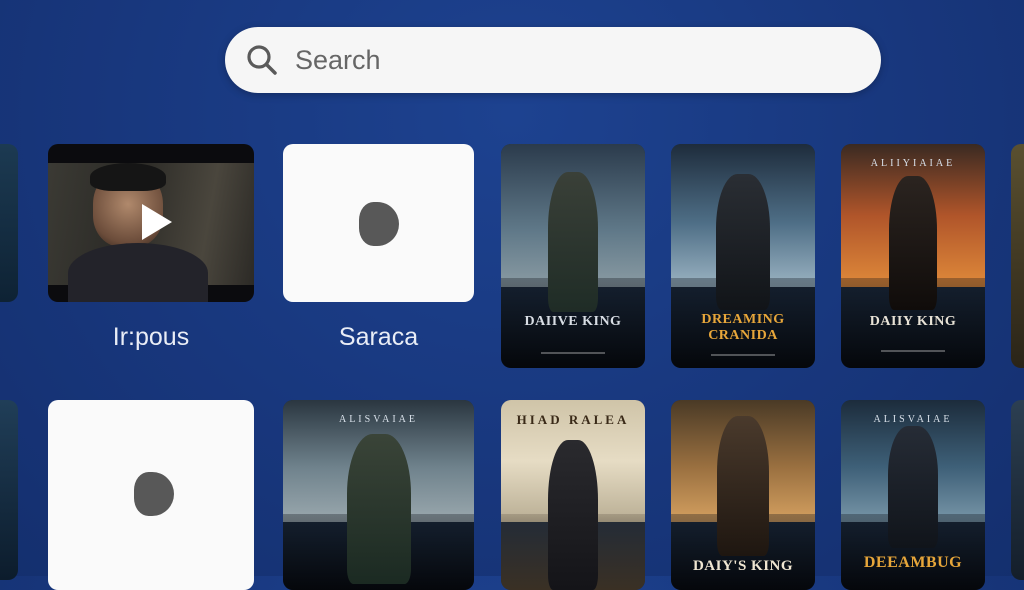 This screenshot has width=1024, height=590. I want to click on video-title-label: Ir:pous, so click(151, 337).